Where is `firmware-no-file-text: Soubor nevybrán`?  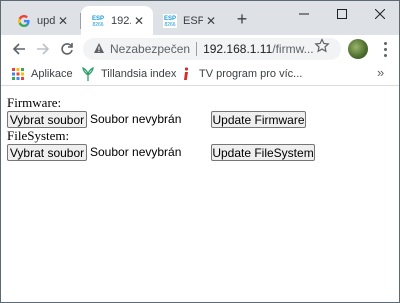
firmware-no-file-text: Soubor nevybrán is located at coordinates (136, 119).